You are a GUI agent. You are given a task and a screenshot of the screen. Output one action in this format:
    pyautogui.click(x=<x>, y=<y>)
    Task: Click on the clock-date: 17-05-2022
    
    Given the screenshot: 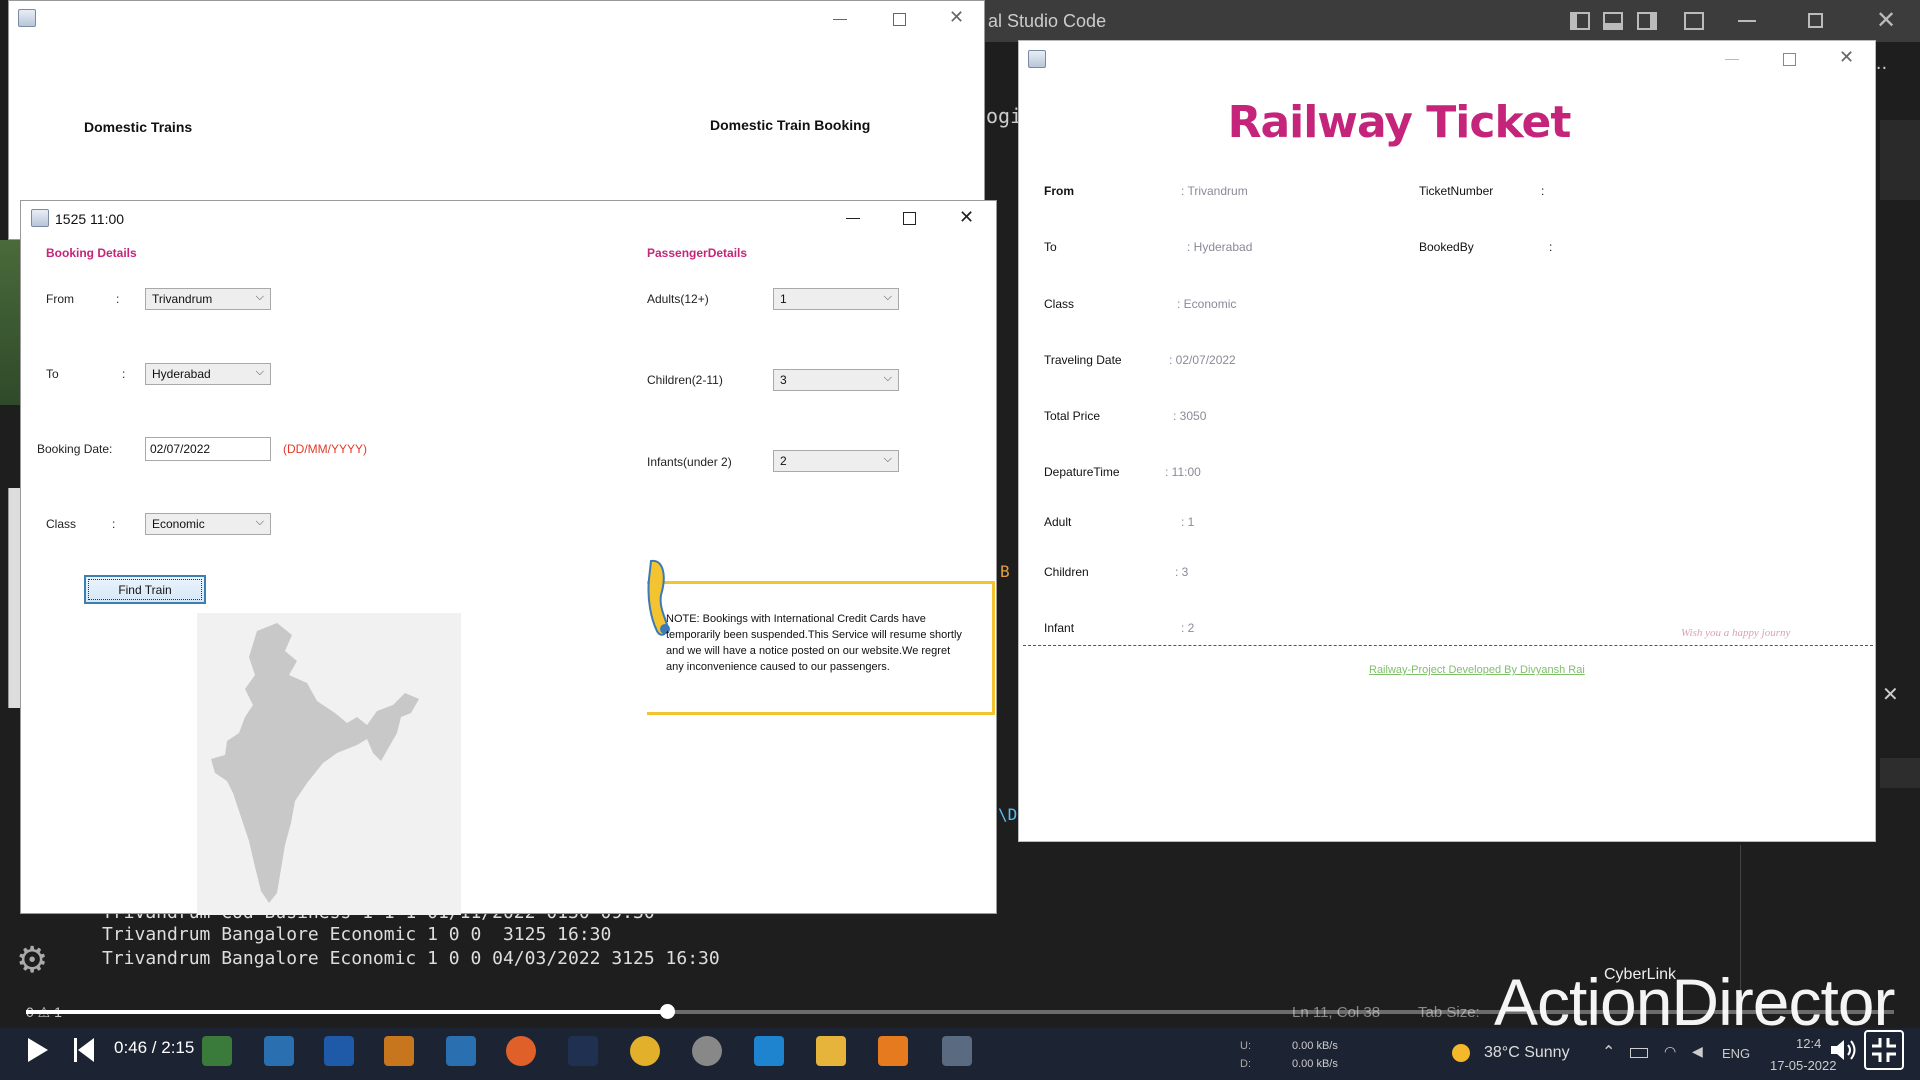 What is the action you would take?
    pyautogui.click(x=1803, y=1065)
    